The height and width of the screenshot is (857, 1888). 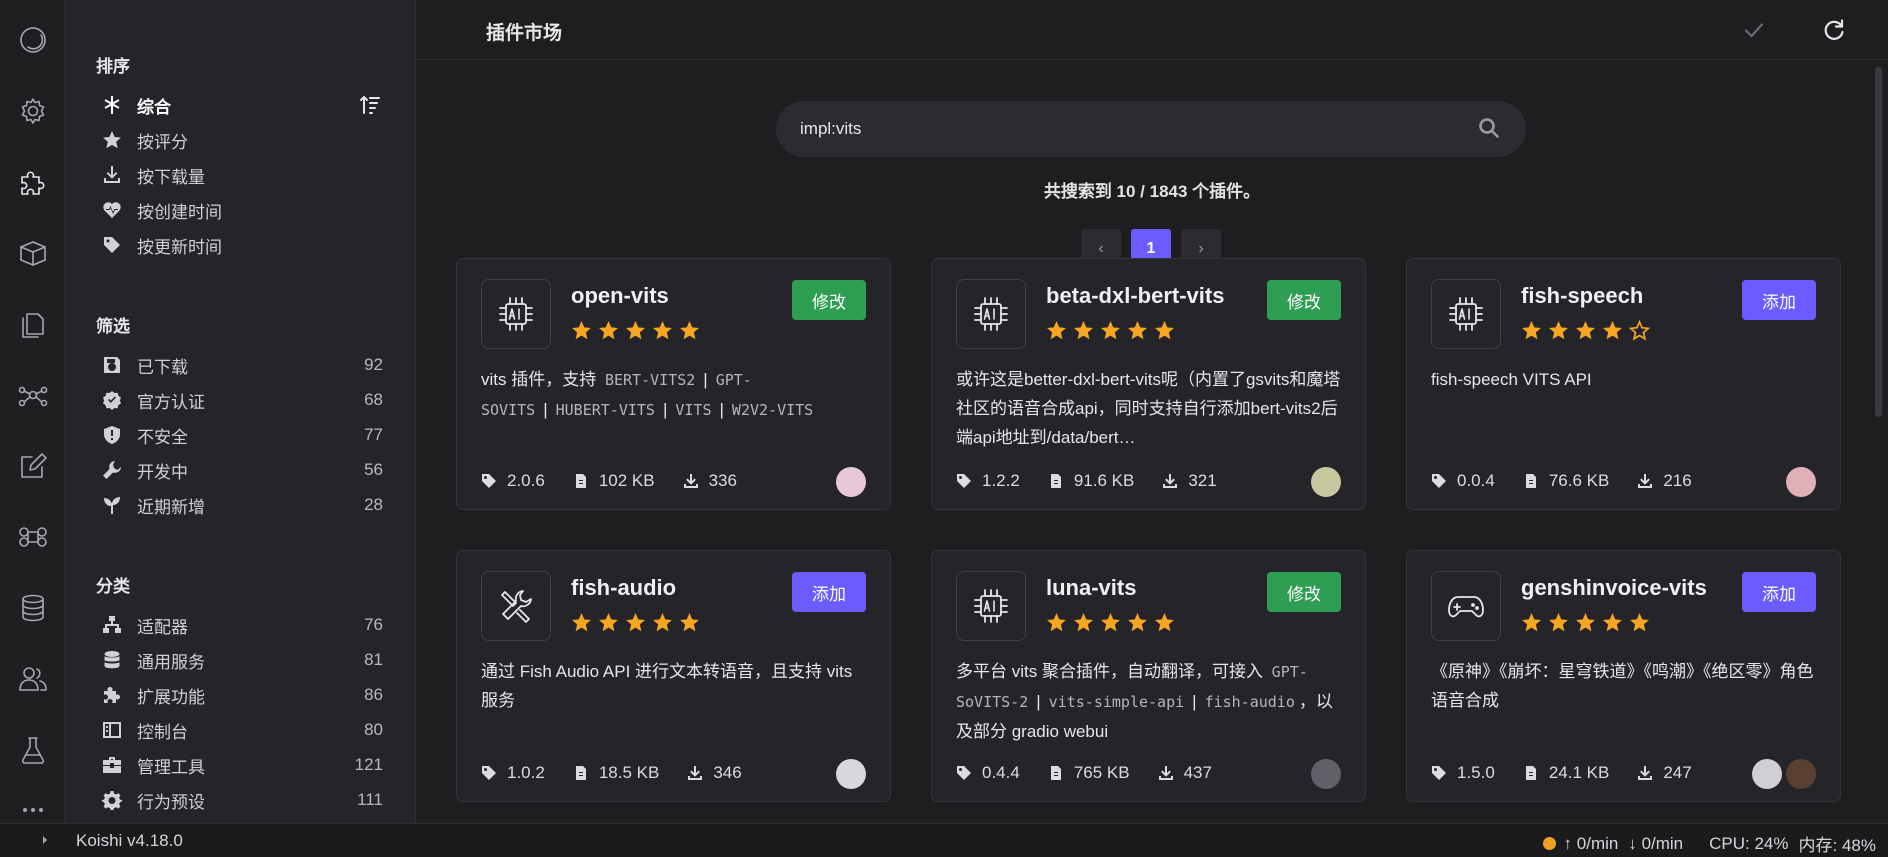 What do you see at coordinates (526, 772) in the screenshot?
I see `plugin-version: 1.0.2` at bounding box center [526, 772].